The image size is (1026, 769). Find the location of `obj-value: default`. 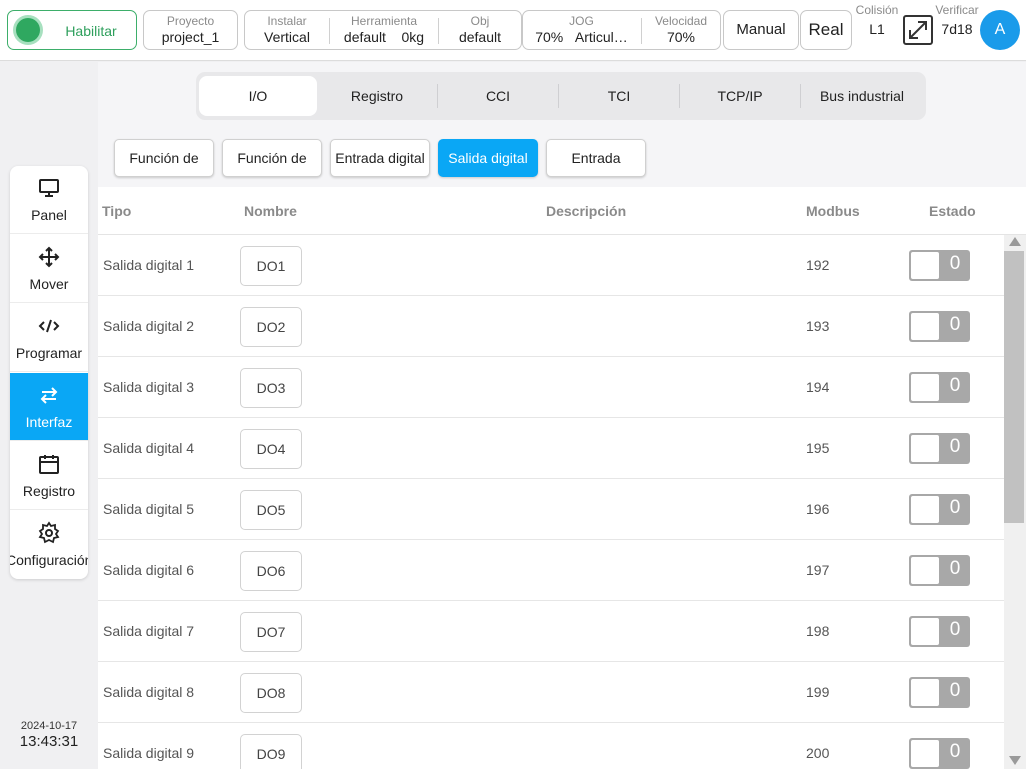

obj-value: default is located at coordinates (480, 37).